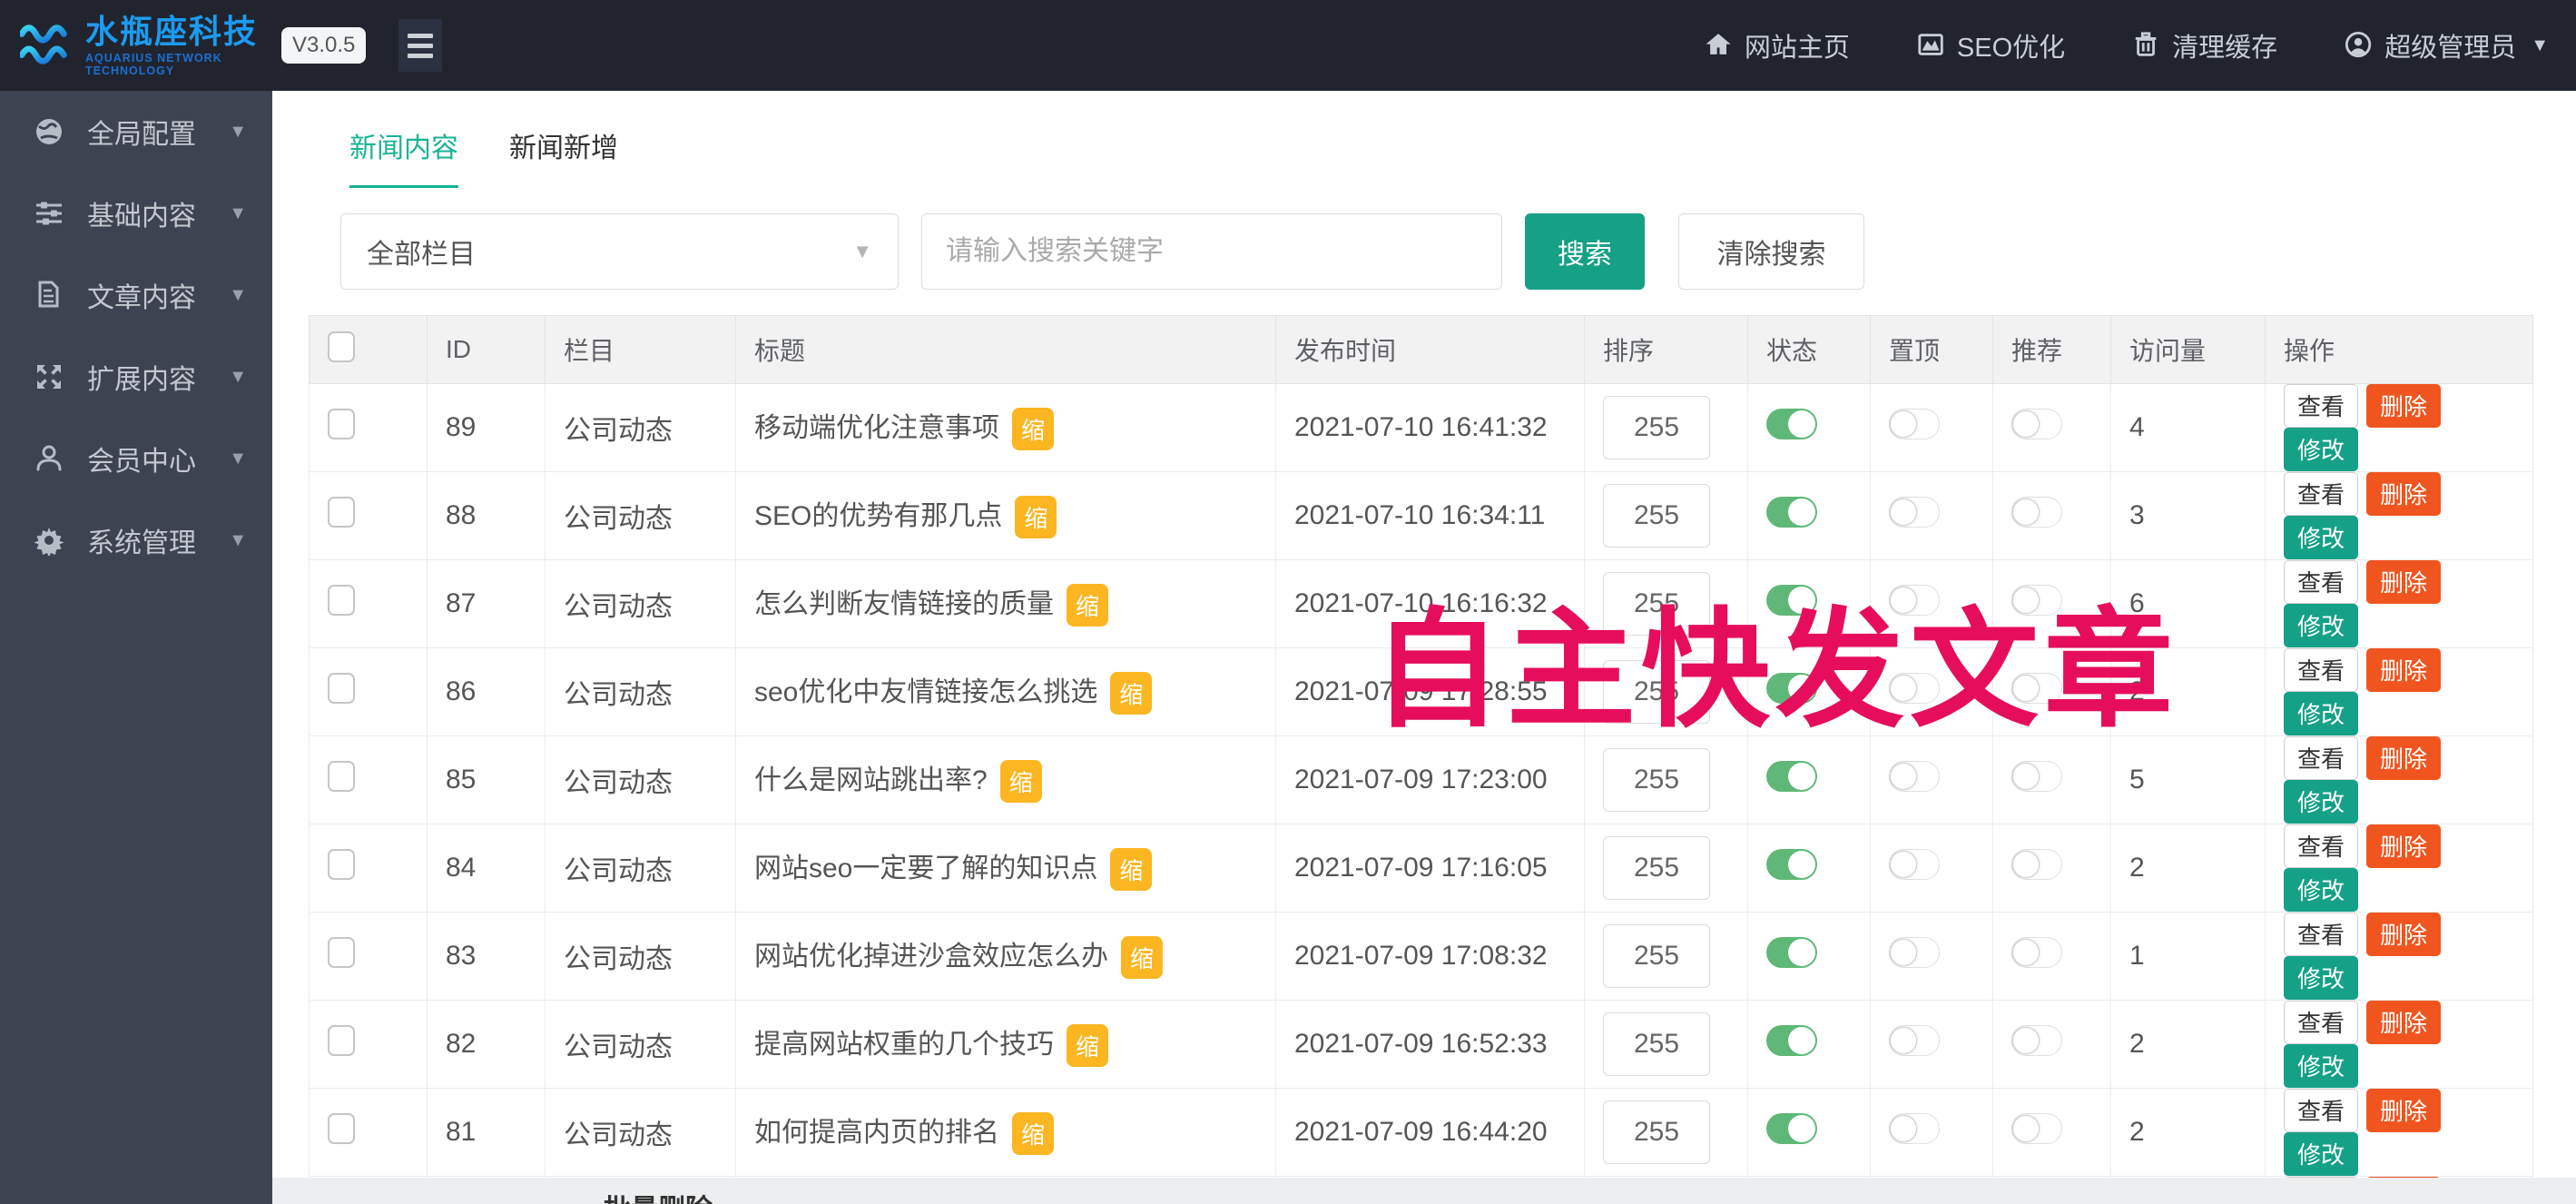 This screenshot has height=1204, width=2576. What do you see at coordinates (1666, 349) in the screenshot?
I see `column-header: 排序` at bounding box center [1666, 349].